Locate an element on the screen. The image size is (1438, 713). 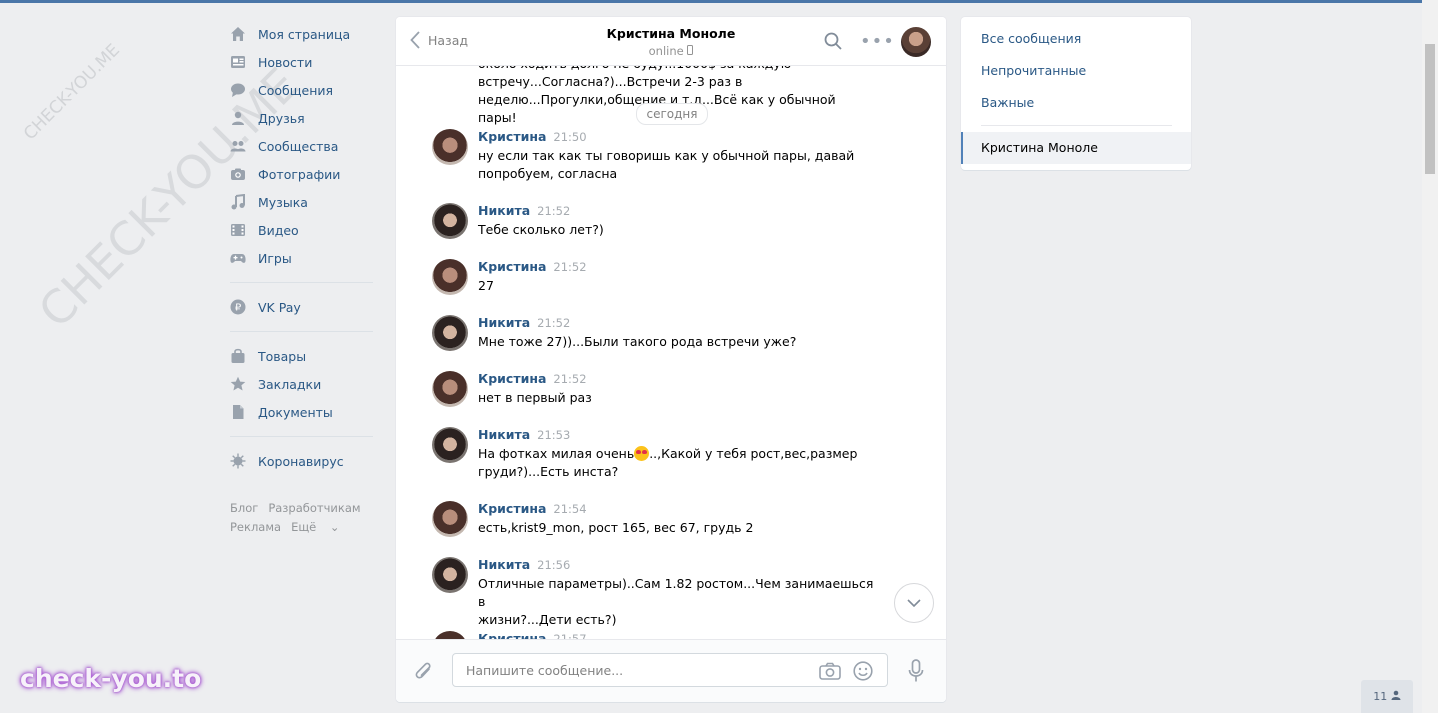
active-conversation-label: Кристина Моноле is located at coordinates (1039, 147).